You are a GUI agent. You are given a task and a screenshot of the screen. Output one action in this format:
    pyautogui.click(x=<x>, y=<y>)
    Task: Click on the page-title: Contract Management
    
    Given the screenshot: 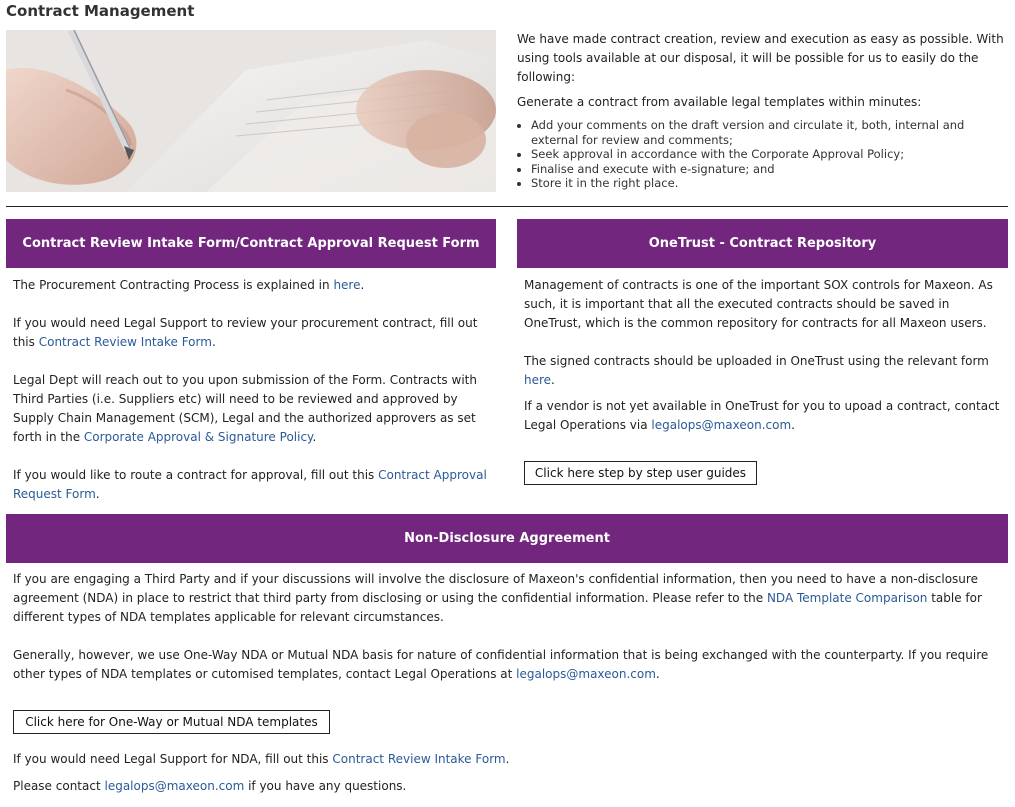 What is the action you would take?
    pyautogui.click(x=100, y=11)
    